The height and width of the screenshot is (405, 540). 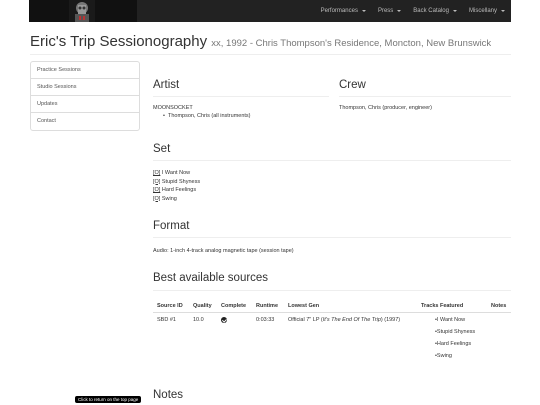 What do you see at coordinates (352, 85) in the screenshot?
I see `crew-heading: Crew` at bounding box center [352, 85].